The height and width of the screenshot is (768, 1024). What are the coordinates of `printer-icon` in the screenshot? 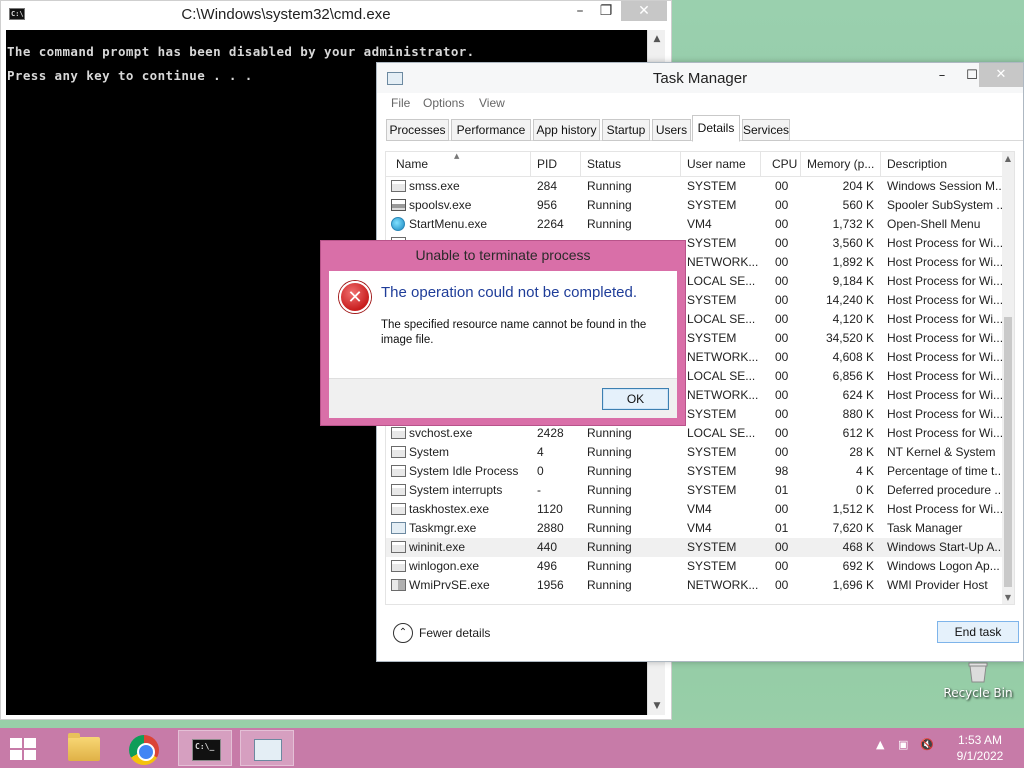 It's located at (398, 205).